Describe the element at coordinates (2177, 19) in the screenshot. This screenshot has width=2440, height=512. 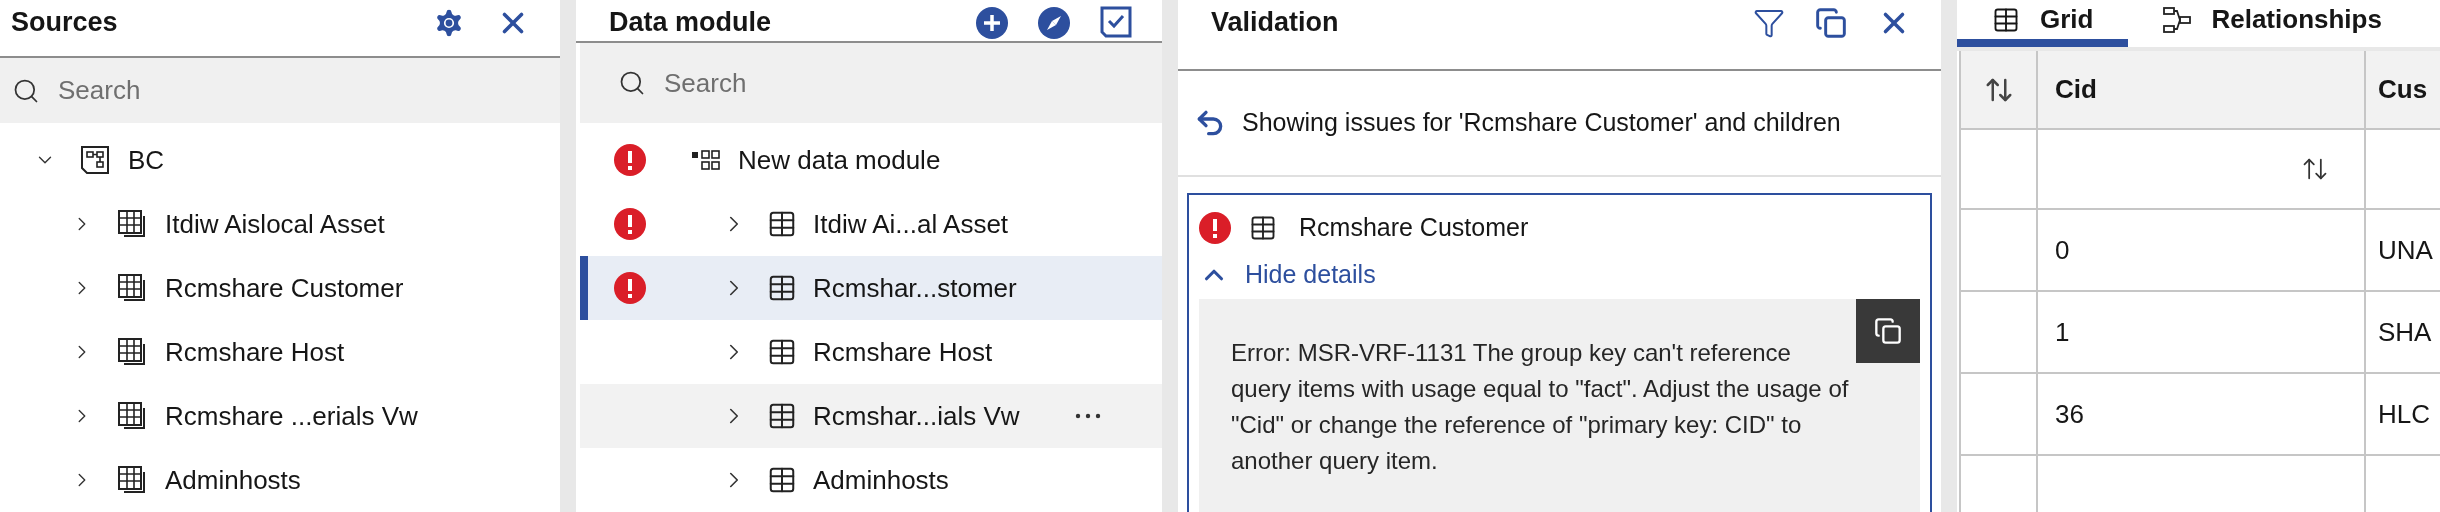
I see `relationship-icon` at that location.